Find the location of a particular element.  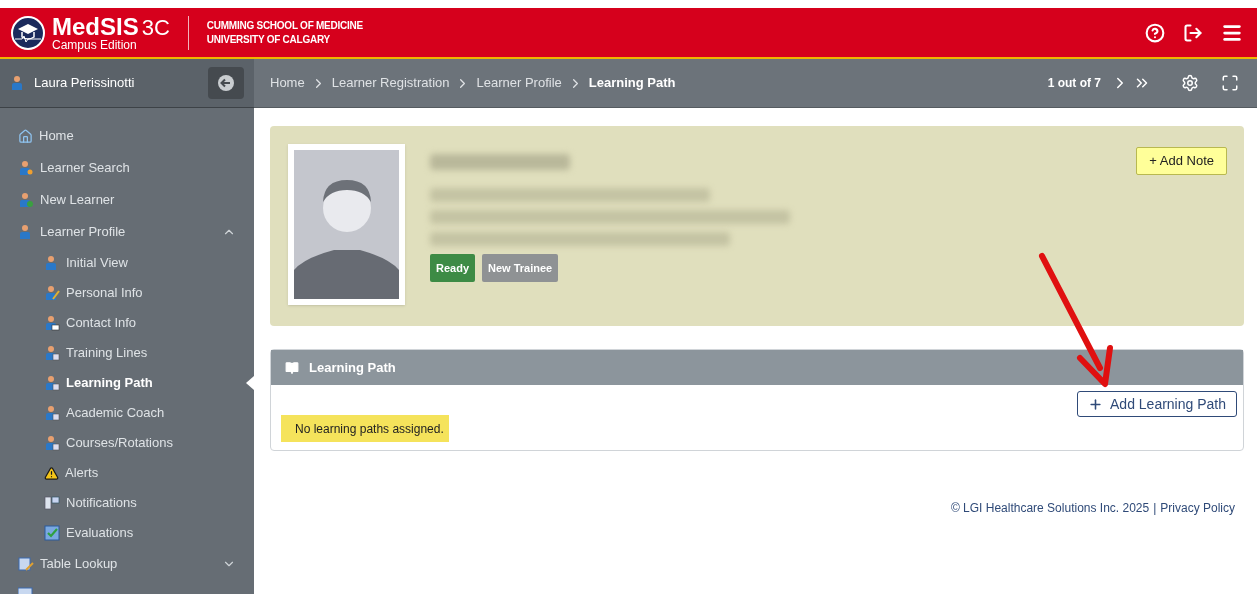

graduation-cap-logo-icon is located at coordinates (28, 32).